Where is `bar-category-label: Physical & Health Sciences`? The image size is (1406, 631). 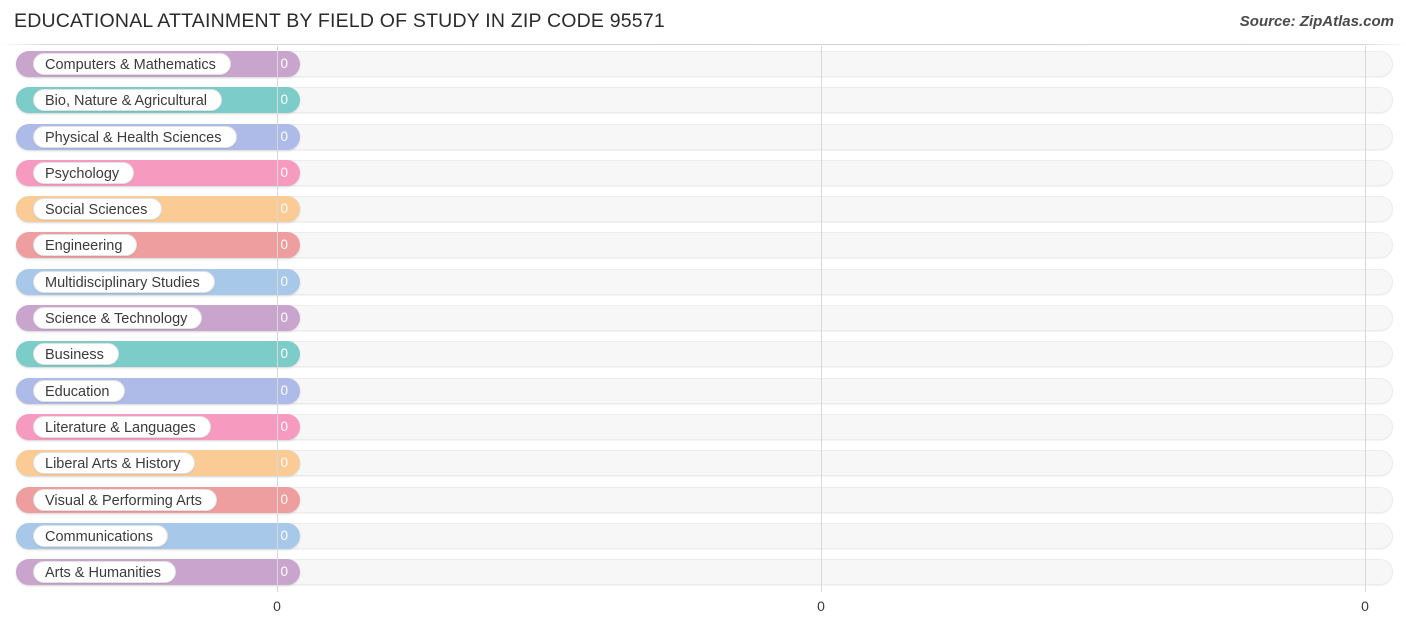
bar-category-label: Physical & Health Sciences is located at coordinates (135, 136).